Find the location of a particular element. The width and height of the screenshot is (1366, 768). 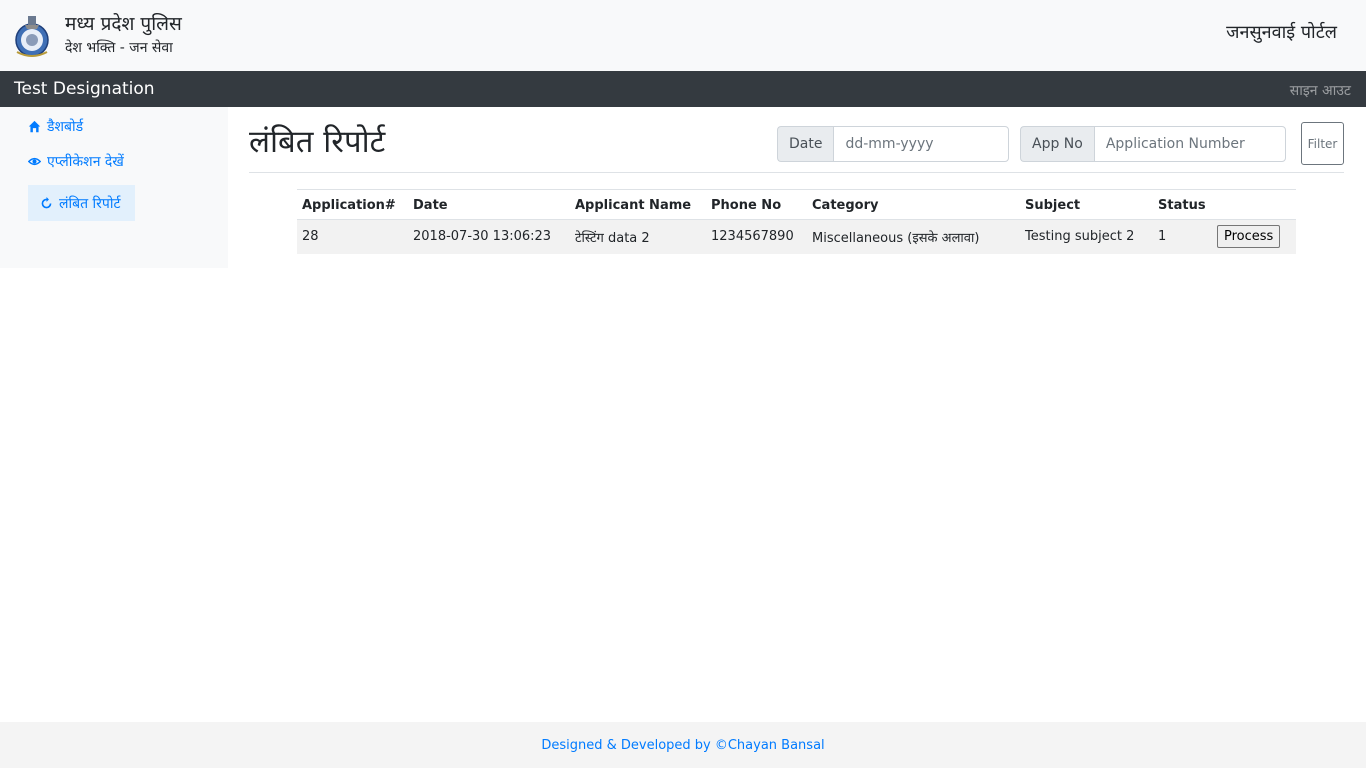

column-header: Phone No is located at coordinates (756, 204).